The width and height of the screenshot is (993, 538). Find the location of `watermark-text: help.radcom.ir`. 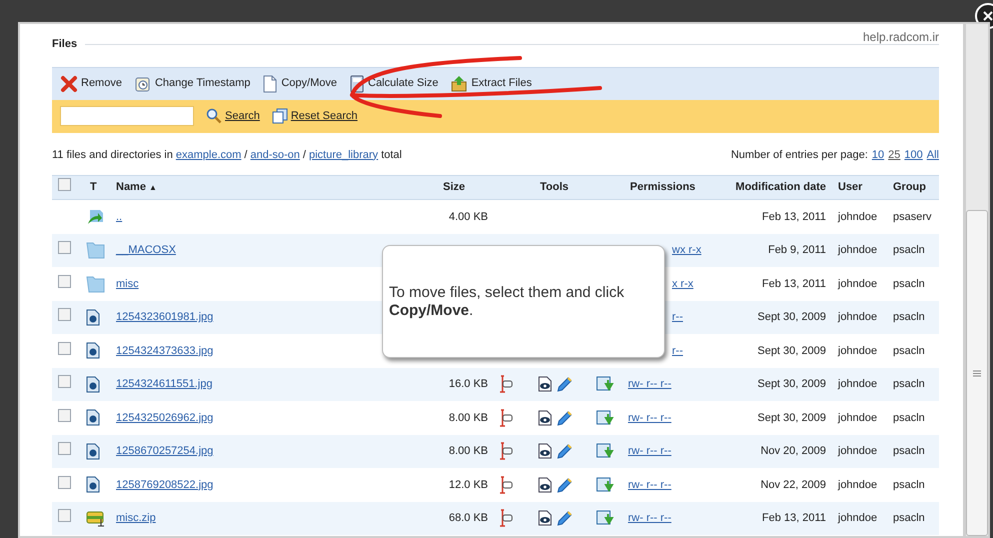

watermark-text: help.radcom.ir is located at coordinates (900, 37).